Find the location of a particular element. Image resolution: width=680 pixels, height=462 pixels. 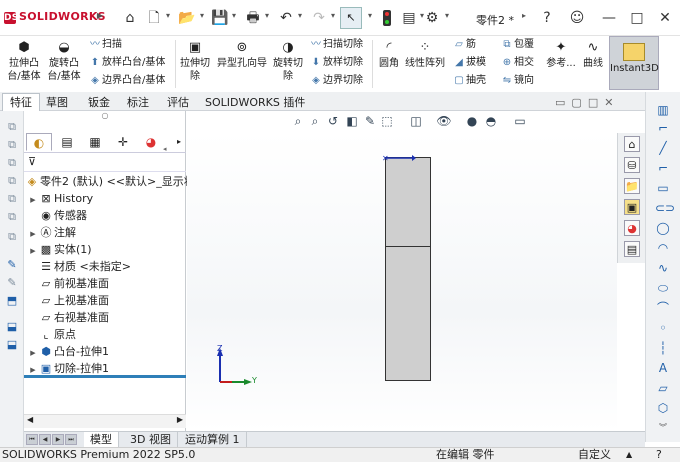

print-icon: 🖶 is located at coordinates (253, 18).